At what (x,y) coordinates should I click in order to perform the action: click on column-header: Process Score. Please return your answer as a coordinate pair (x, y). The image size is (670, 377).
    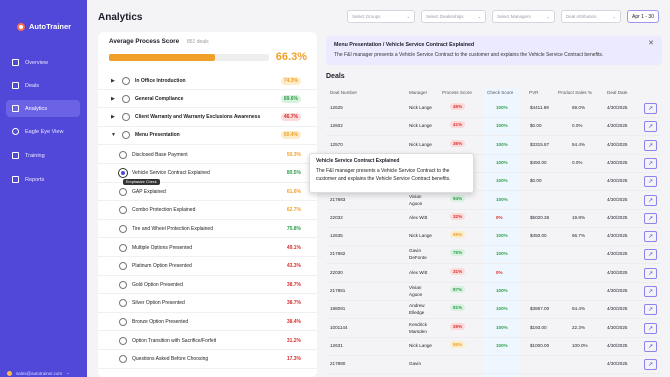
    Looking at the image, I should click on (457, 92).